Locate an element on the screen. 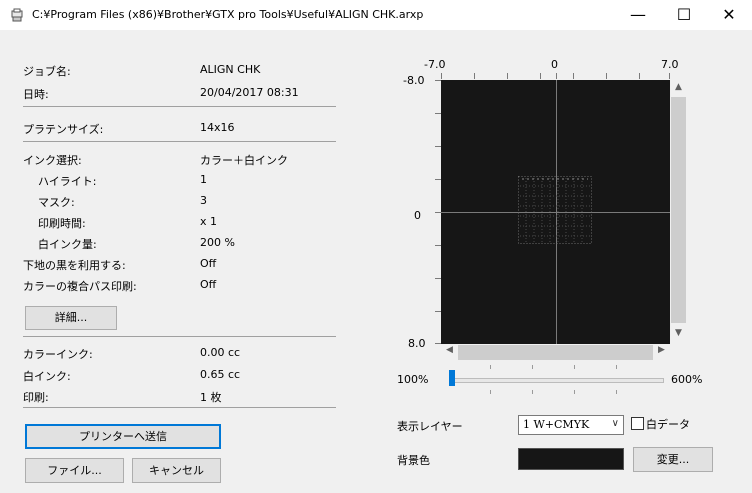  vertical-scrollbar: ▲ ▼ is located at coordinates (678, 212).